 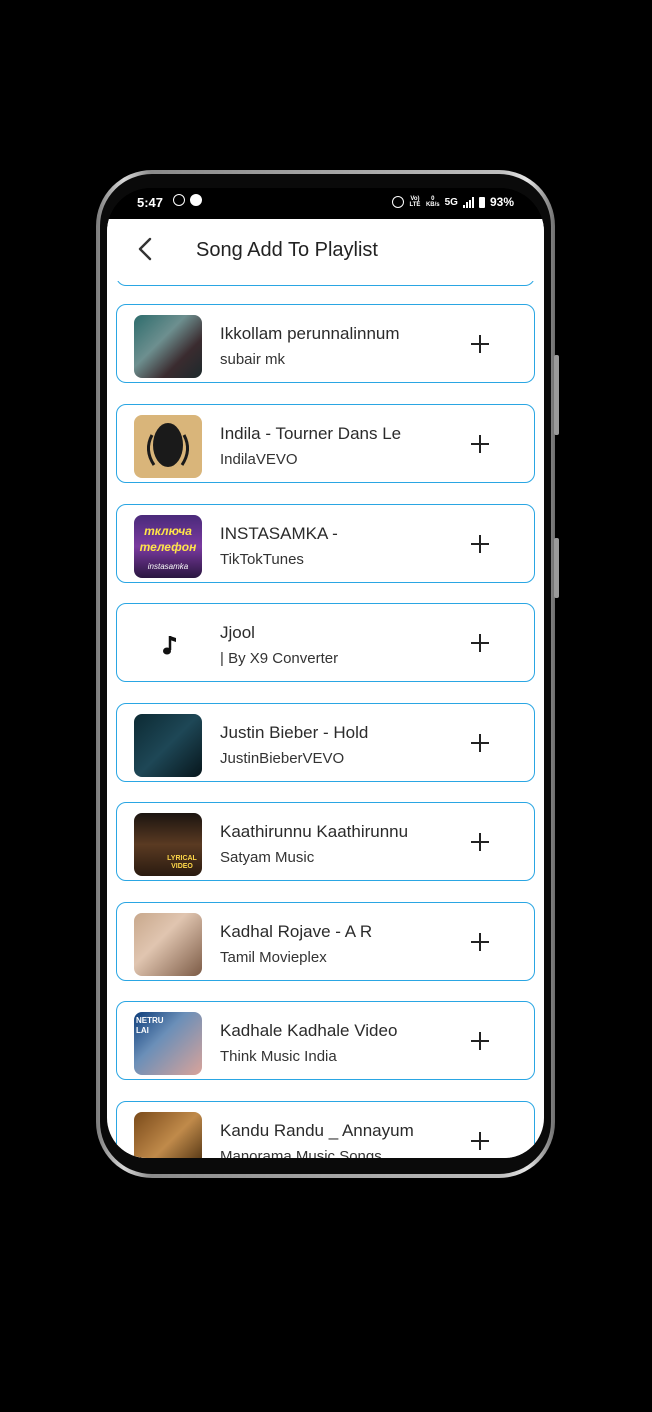 I want to click on song-title: INSTASAMKA -, so click(x=279, y=533).